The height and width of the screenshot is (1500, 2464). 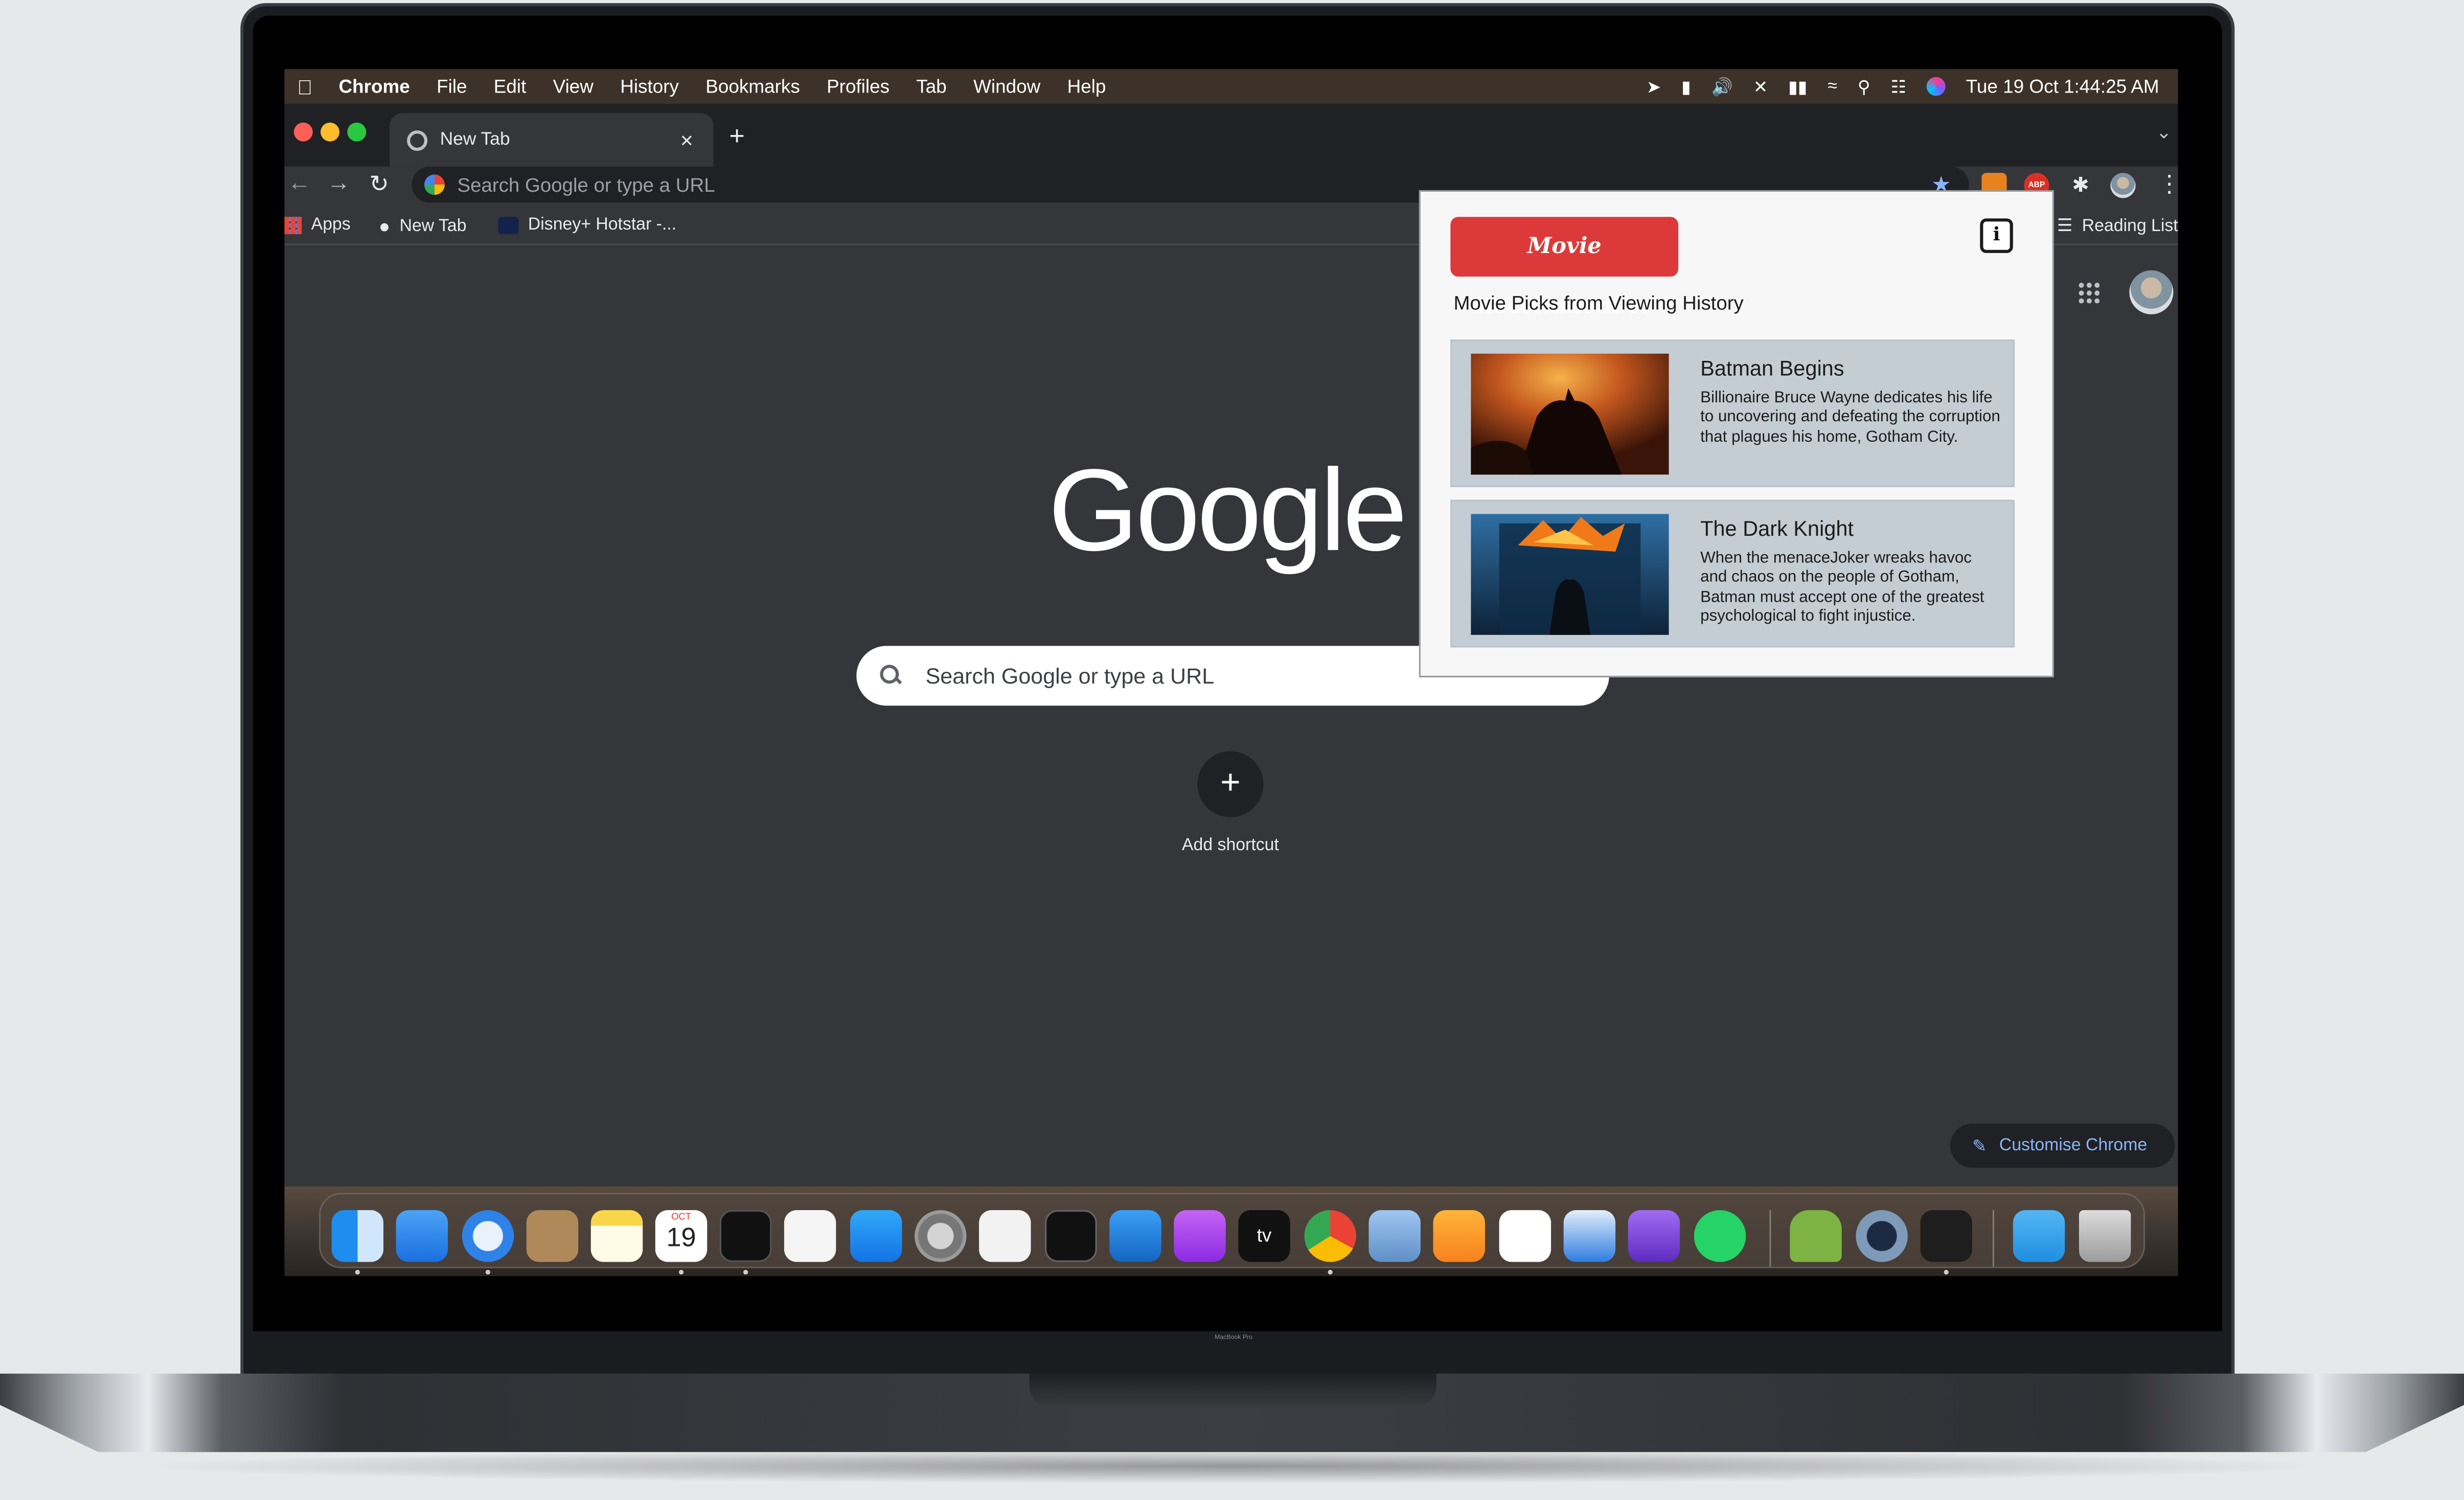 I want to click on battery-icon: ▮▮, so click(x=1797, y=86).